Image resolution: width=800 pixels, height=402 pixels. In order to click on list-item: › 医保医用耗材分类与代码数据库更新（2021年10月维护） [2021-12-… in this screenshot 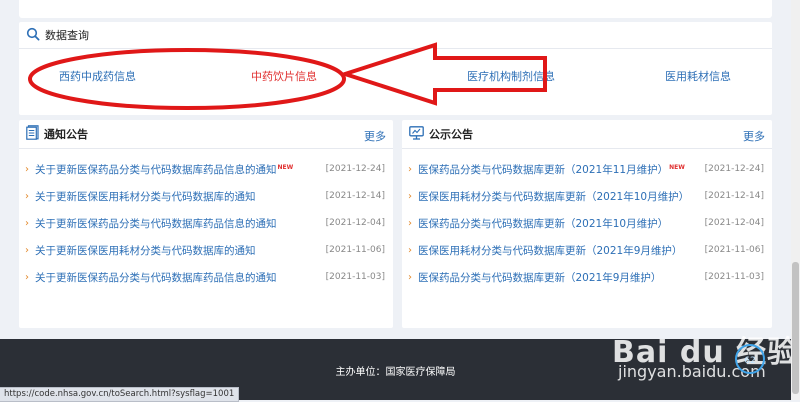, I will do `click(590, 196)`.